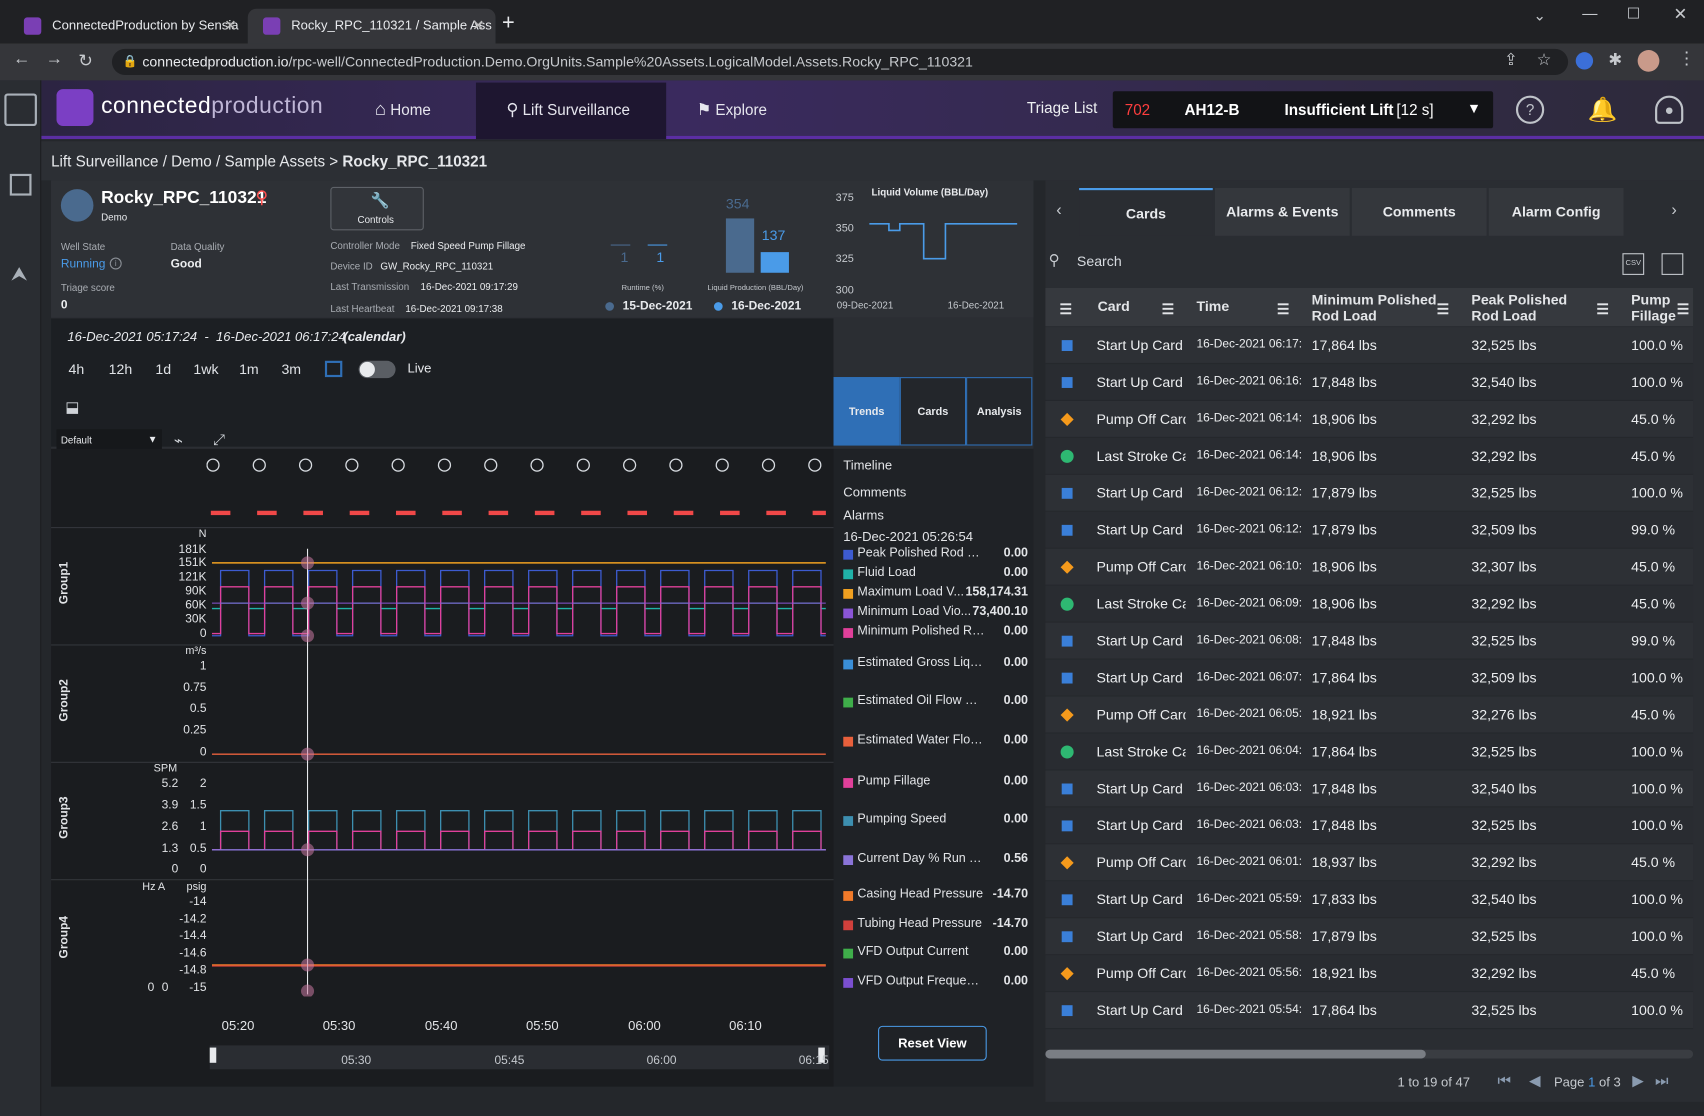 This screenshot has width=1704, height=1116. Describe the element at coordinates (935, 783) in the screenshot. I see `legend-item: Pump Fillage 0.00` at that location.